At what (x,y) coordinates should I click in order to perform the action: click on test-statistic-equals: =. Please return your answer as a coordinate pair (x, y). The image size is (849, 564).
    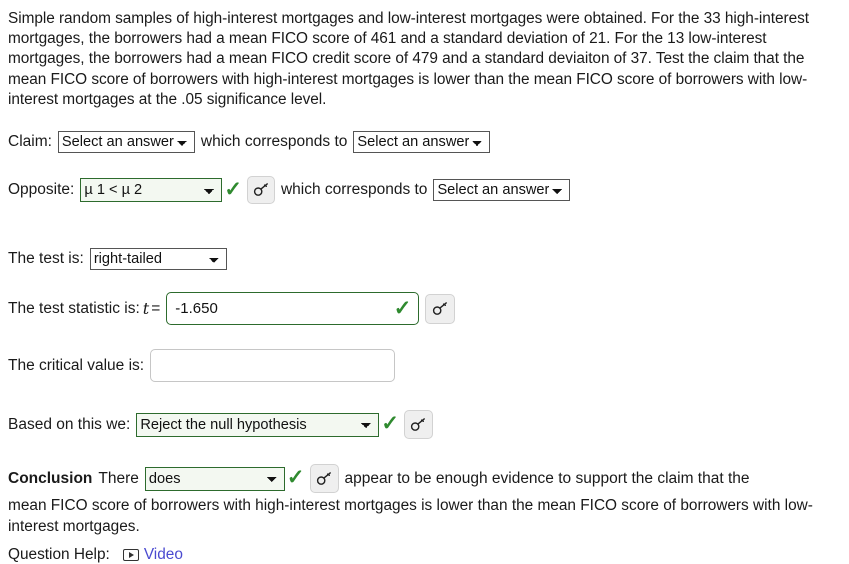
    Looking at the image, I should click on (156, 308).